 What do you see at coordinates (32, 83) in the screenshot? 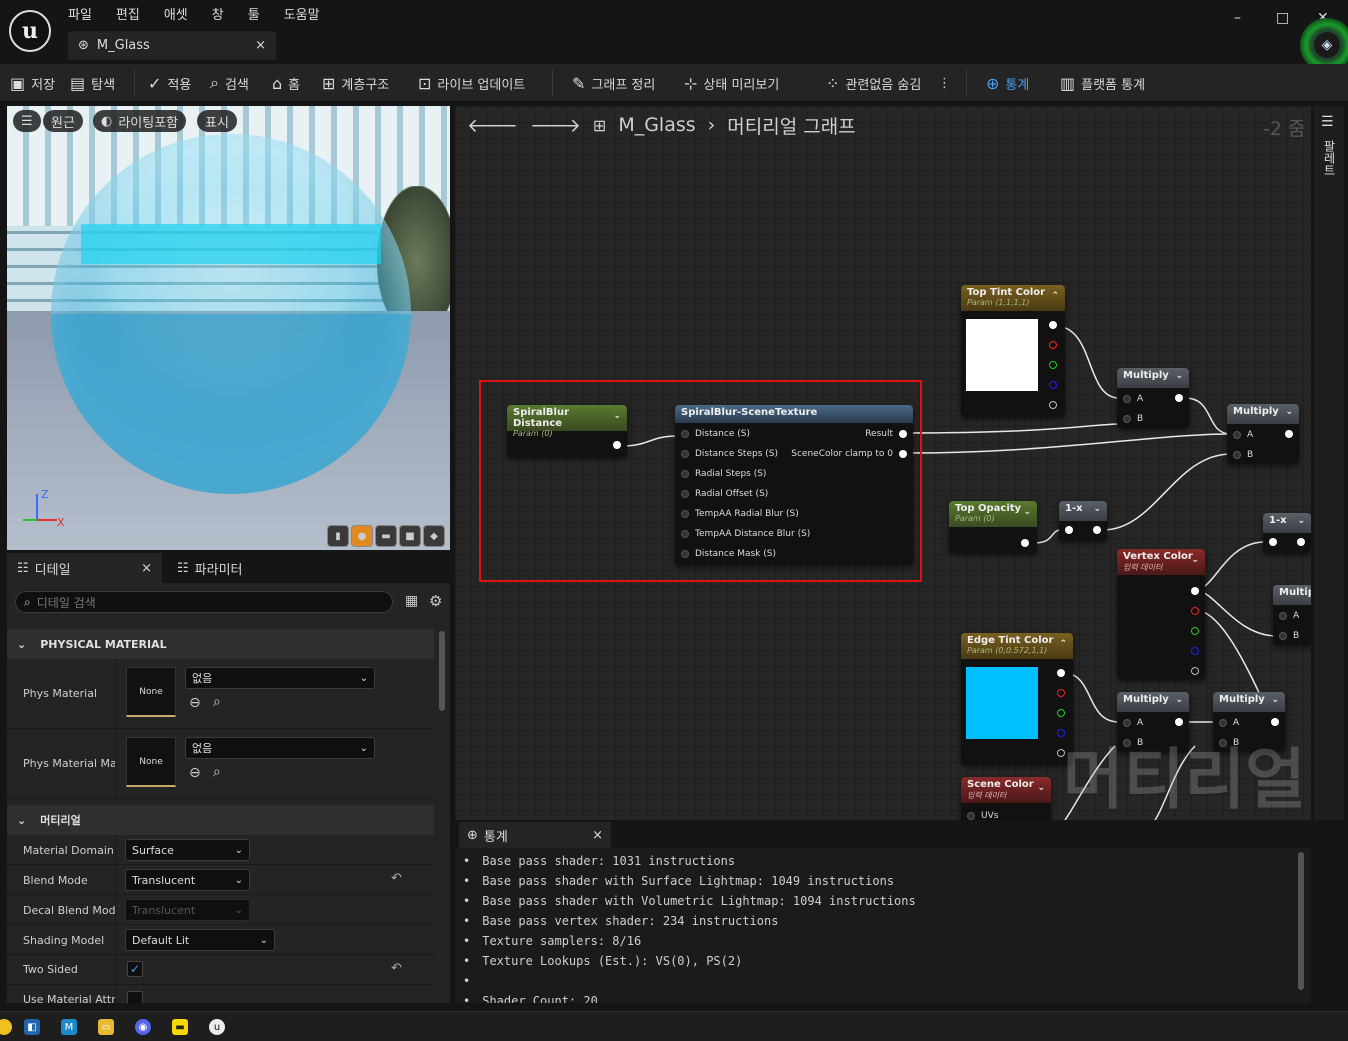
I see `save-button: ▣ 저장` at bounding box center [32, 83].